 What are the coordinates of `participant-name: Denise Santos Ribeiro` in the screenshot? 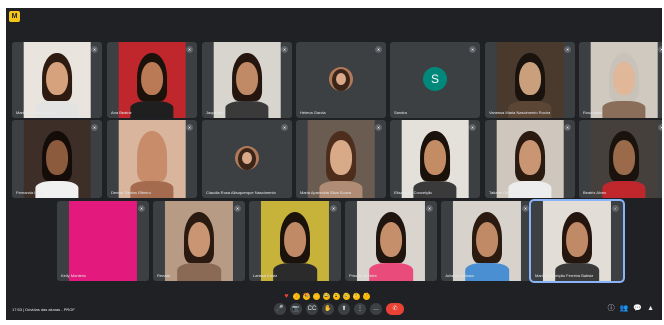 It's located at (131, 192).